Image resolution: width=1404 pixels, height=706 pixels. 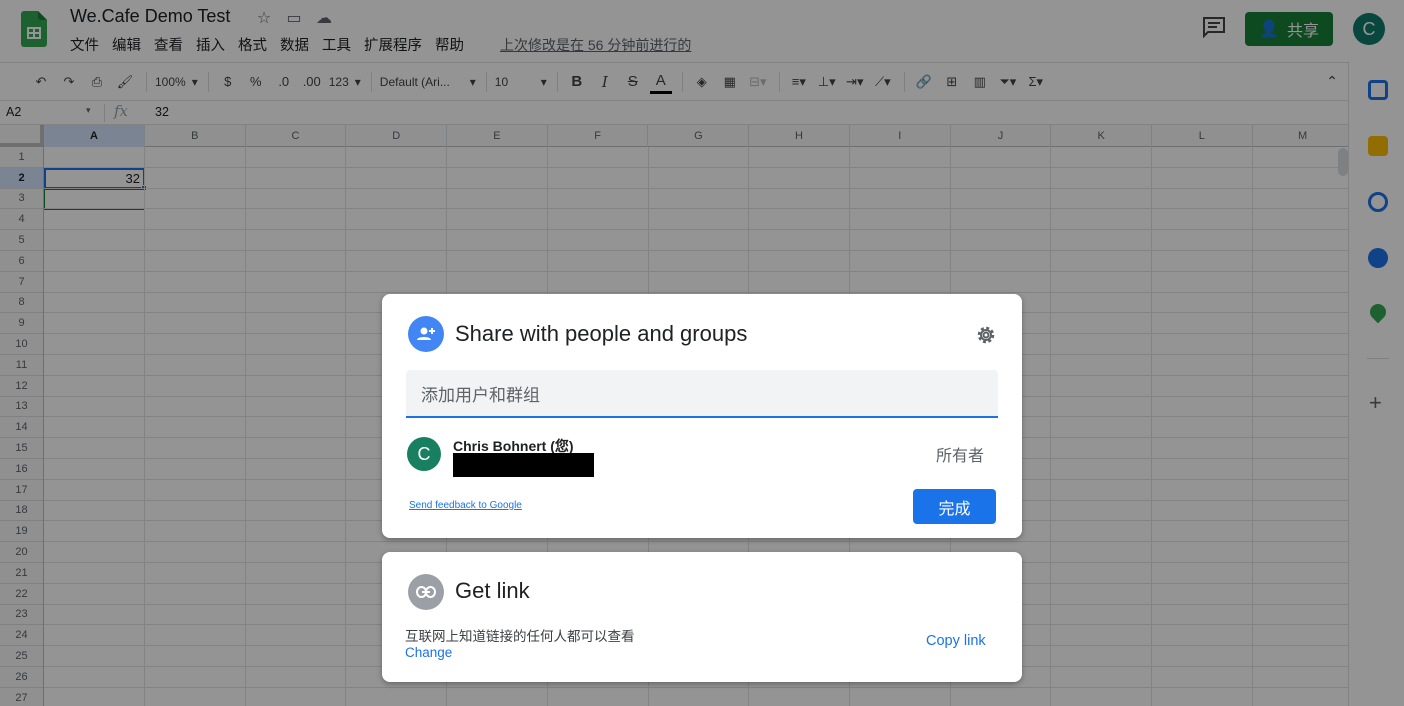 What do you see at coordinates (960, 456) in the screenshot?
I see `user-role: 所有者` at bounding box center [960, 456].